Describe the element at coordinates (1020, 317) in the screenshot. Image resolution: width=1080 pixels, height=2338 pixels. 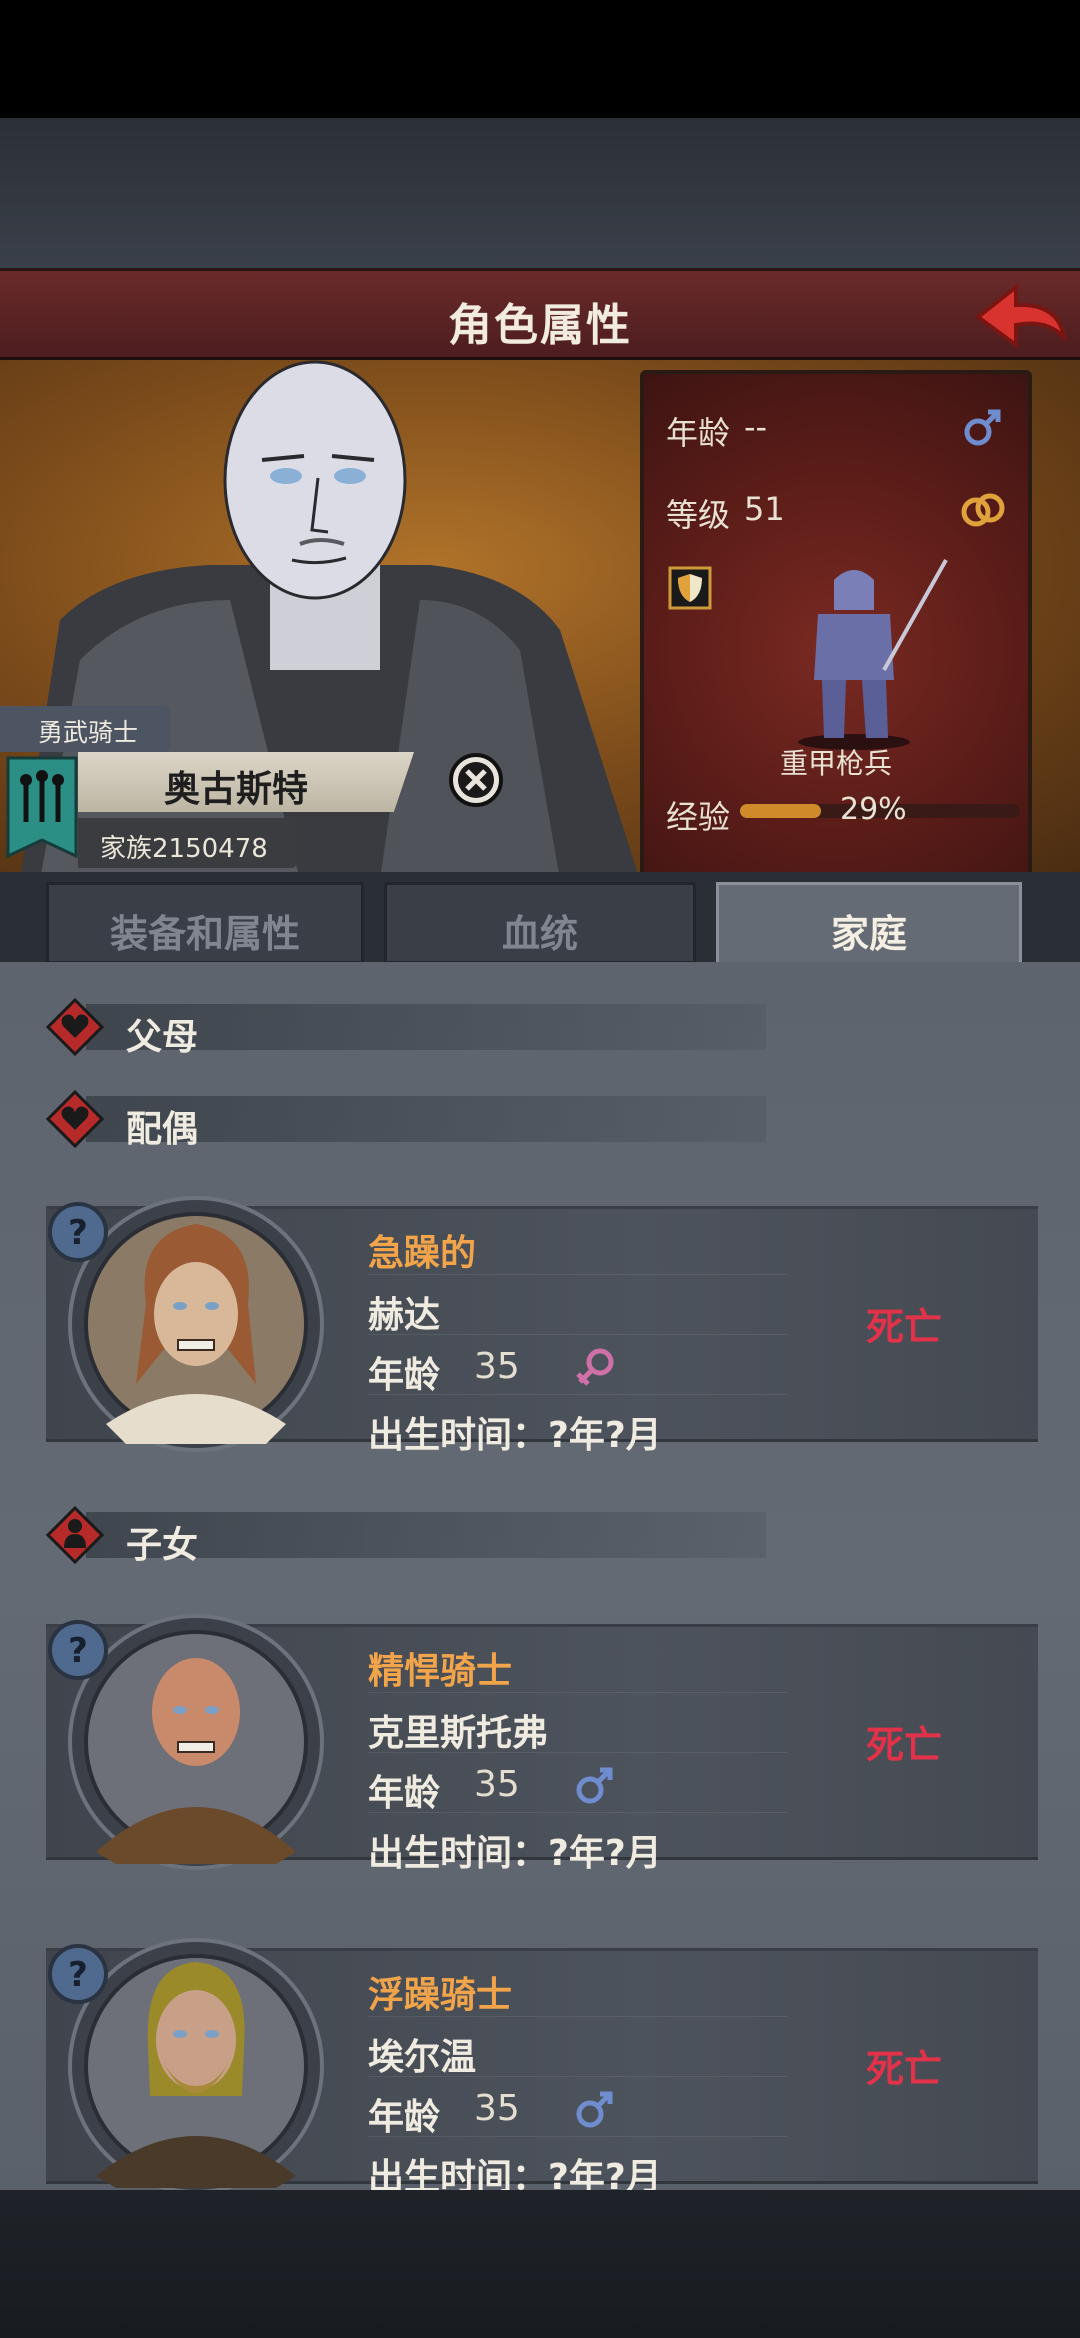
I see `back-arrow-icon` at that location.